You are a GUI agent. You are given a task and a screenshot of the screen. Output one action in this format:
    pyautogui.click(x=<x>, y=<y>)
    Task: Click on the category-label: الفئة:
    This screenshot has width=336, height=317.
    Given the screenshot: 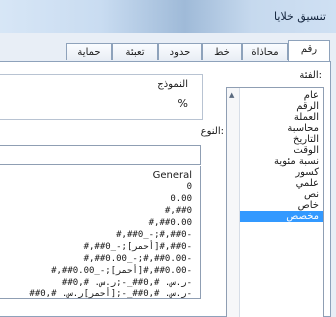 What is the action you would take?
    pyautogui.click(x=310, y=75)
    